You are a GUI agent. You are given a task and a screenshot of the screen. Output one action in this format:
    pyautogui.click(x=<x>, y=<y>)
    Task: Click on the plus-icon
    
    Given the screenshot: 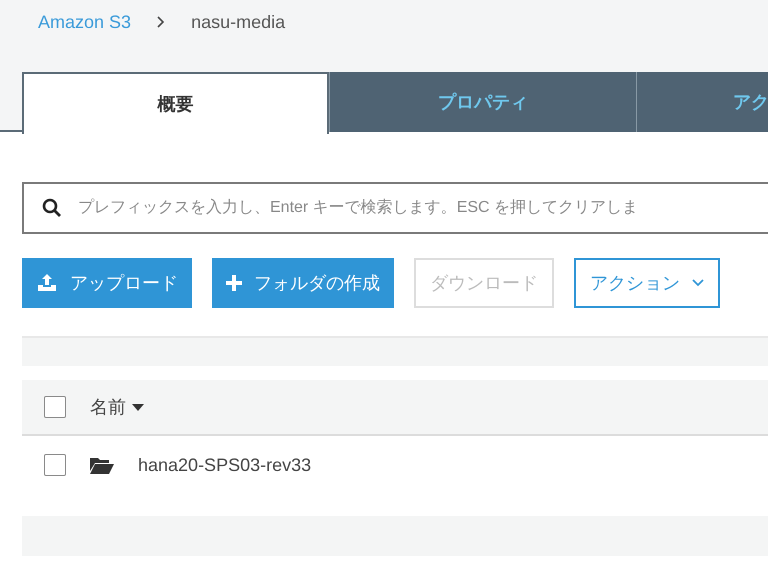 What is the action you would take?
    pyautogui.click(x=234, y=283)
    